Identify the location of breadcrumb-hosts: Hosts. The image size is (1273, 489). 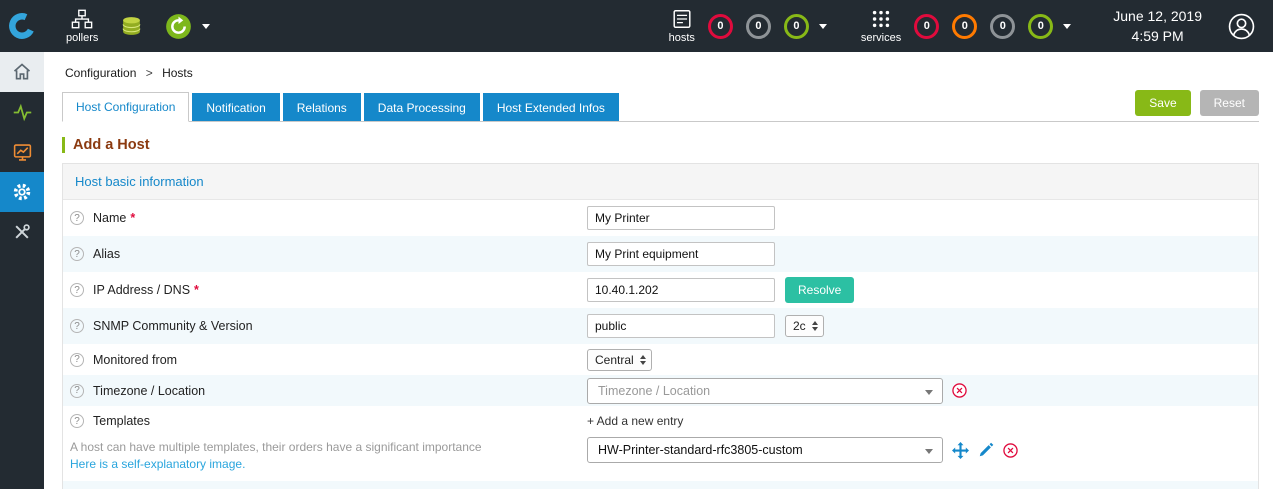
(177, 73).